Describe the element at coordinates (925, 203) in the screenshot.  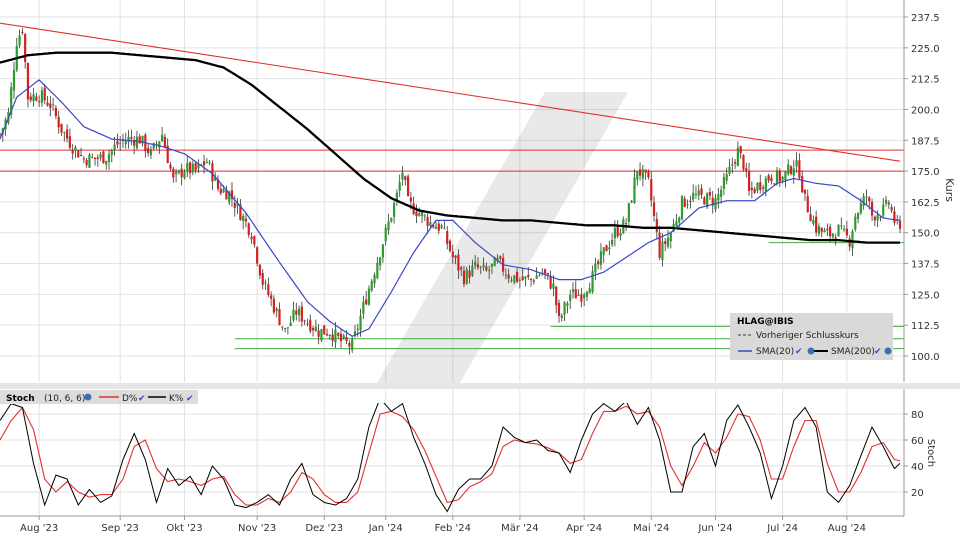
I see `price-tick-label: 162.5` at that location.